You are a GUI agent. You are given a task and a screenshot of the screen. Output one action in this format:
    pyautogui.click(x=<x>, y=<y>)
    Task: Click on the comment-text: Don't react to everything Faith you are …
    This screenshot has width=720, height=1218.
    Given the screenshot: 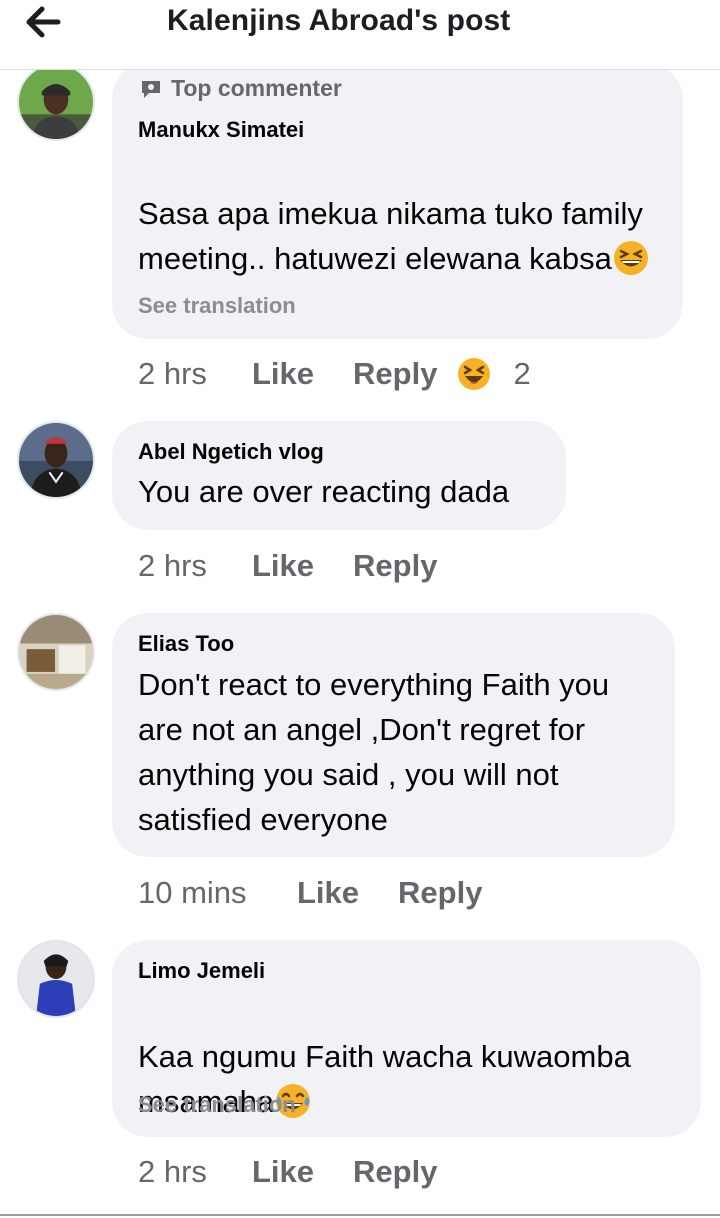 What is the action you would take?
    pyautogui.click(x=374, y=752)
    